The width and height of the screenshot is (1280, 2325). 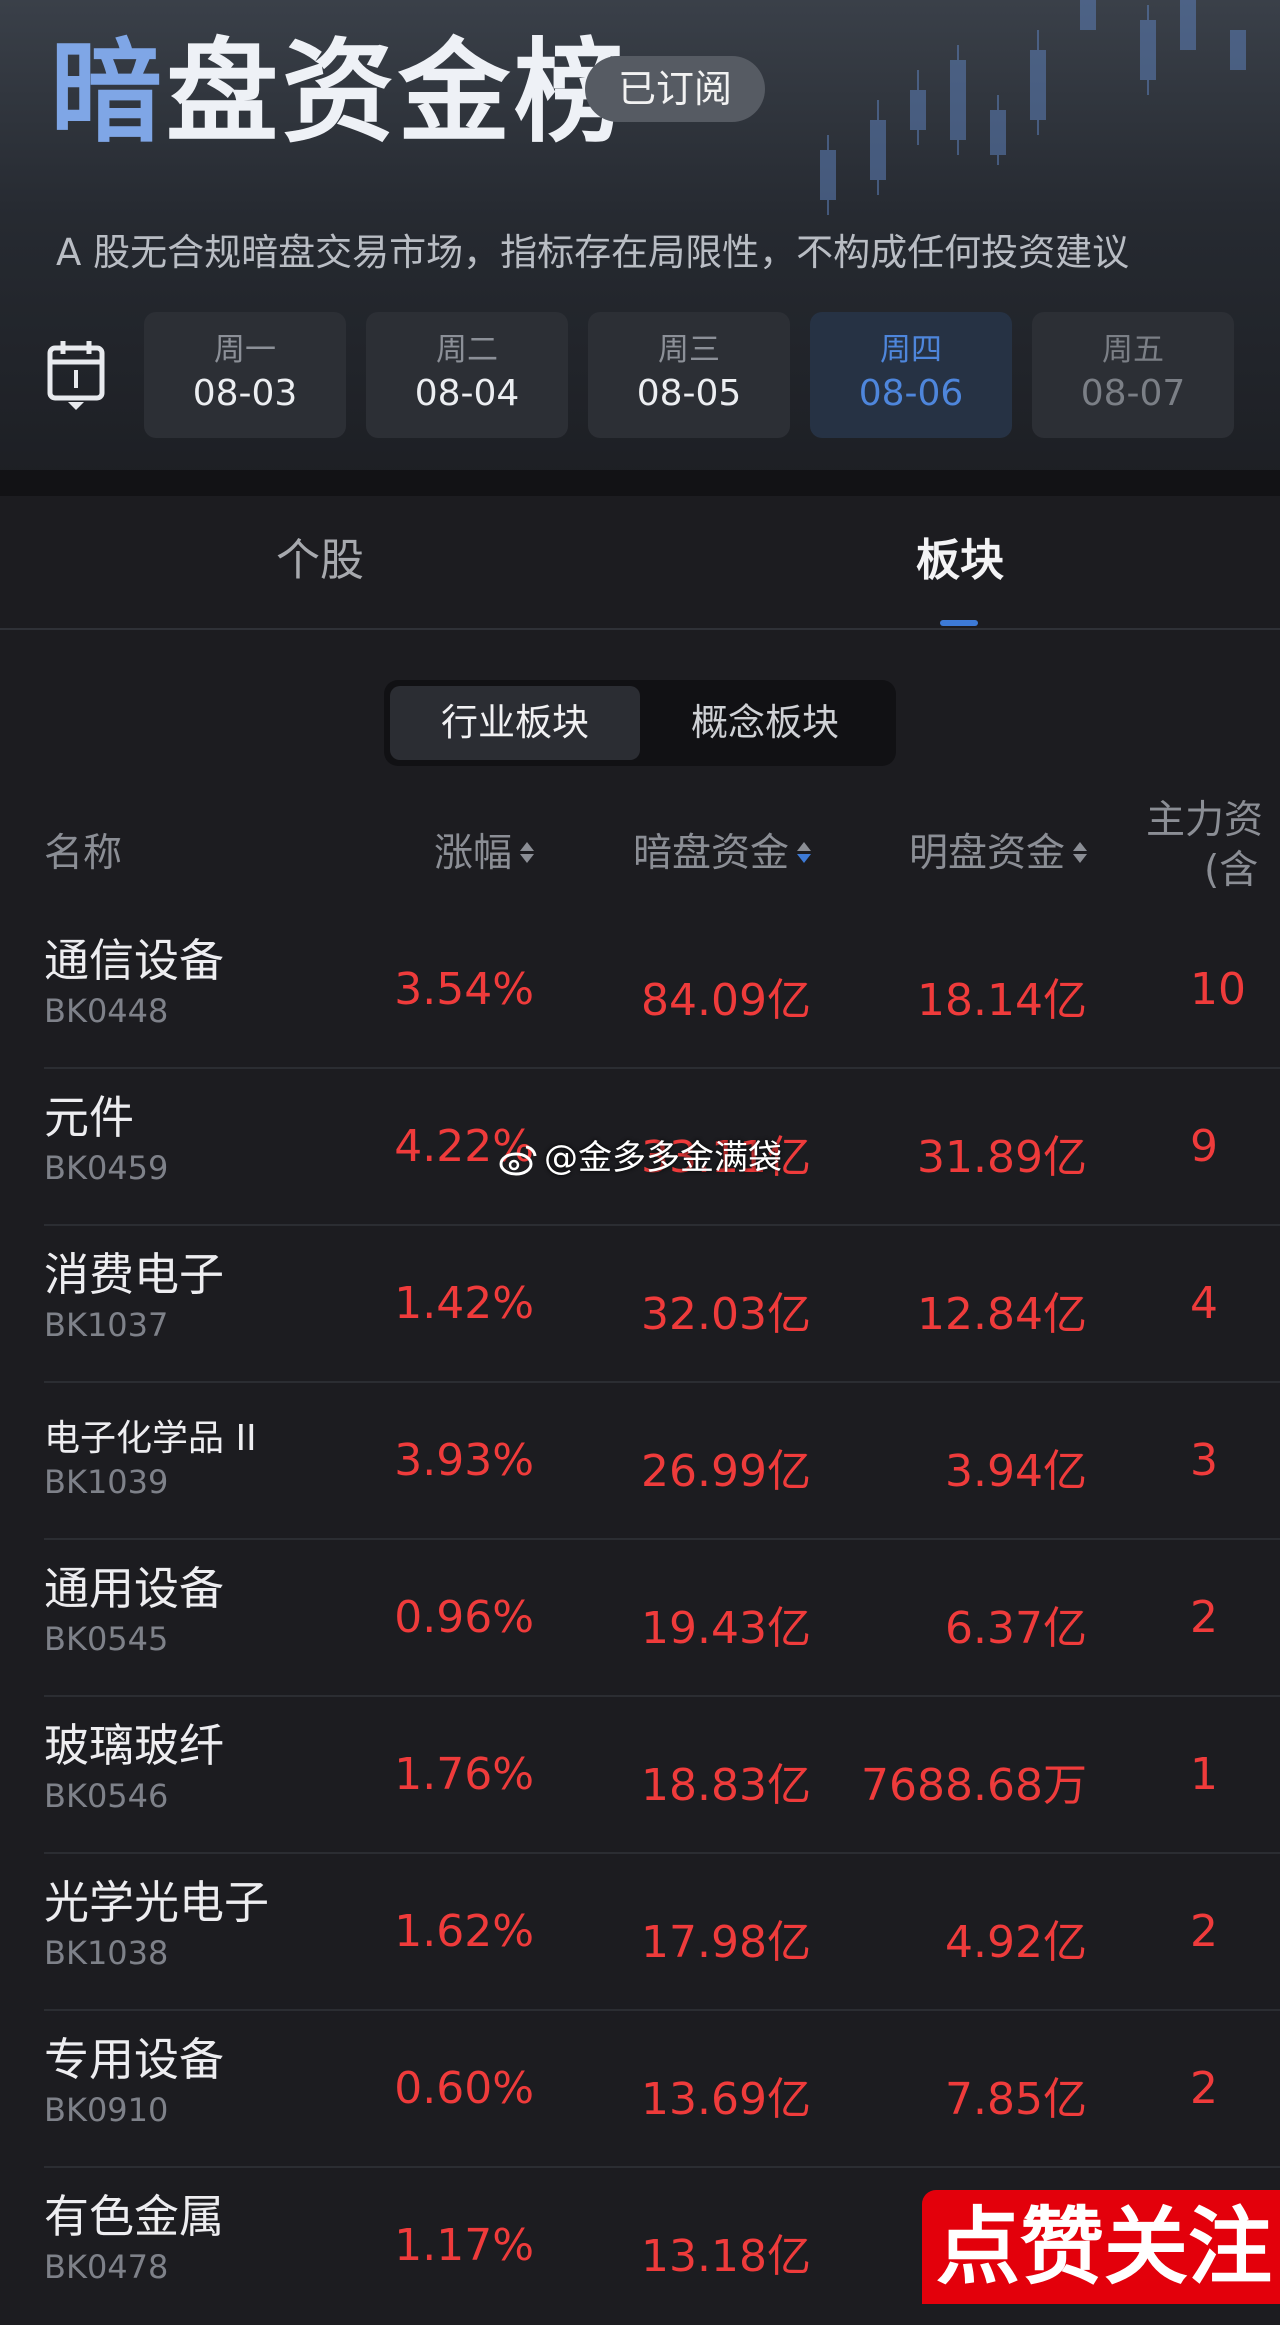 I want to click on column-header-dark-funds-label: 暗盘资金, so click(x=710, y=853).